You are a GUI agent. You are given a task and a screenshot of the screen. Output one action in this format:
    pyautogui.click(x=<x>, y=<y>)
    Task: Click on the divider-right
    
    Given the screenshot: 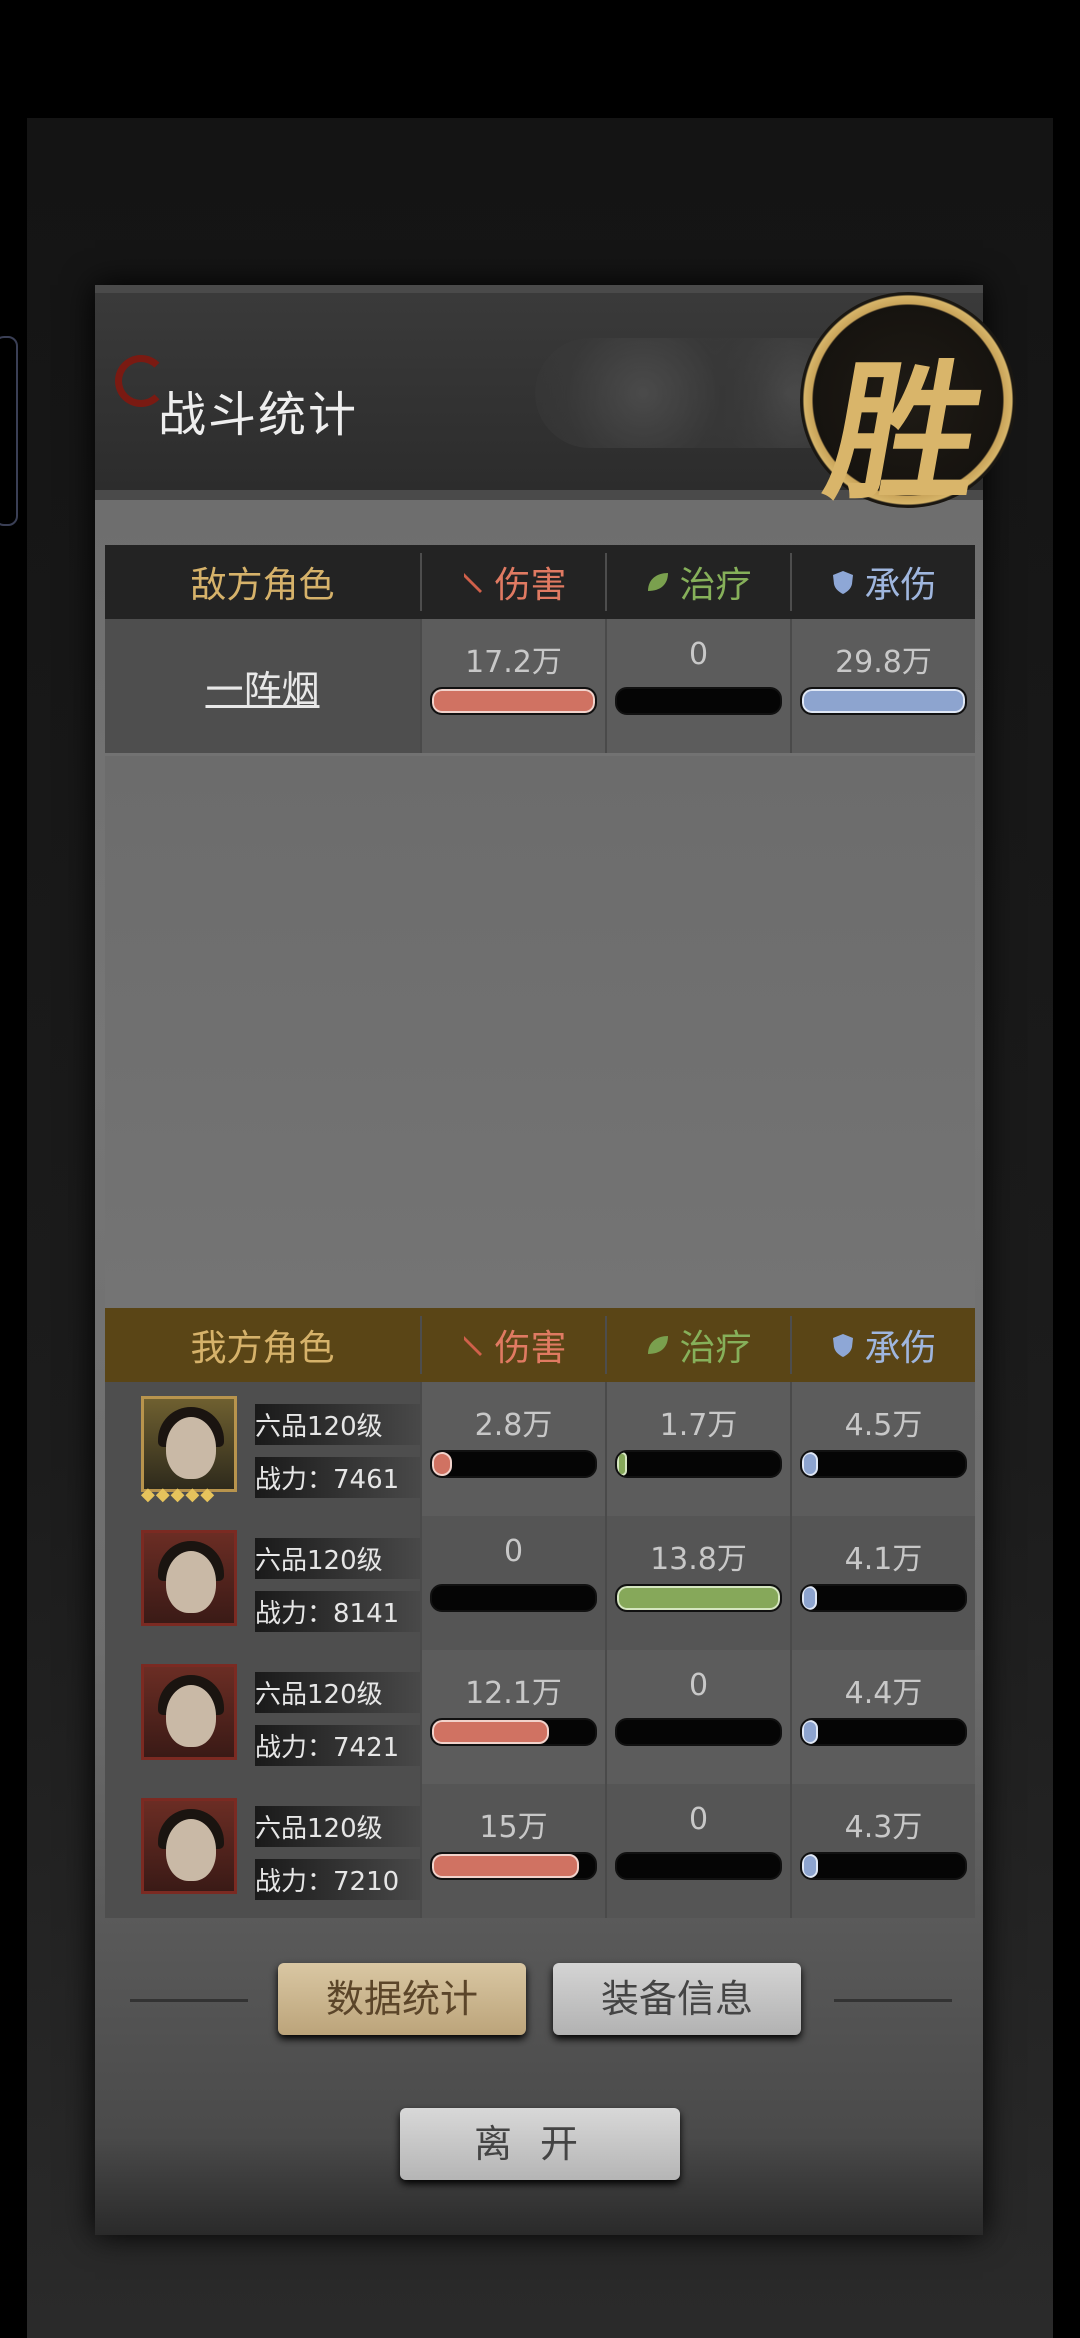 What is the action you would take?
    pyautogui.click(x=893, y=2000)
    